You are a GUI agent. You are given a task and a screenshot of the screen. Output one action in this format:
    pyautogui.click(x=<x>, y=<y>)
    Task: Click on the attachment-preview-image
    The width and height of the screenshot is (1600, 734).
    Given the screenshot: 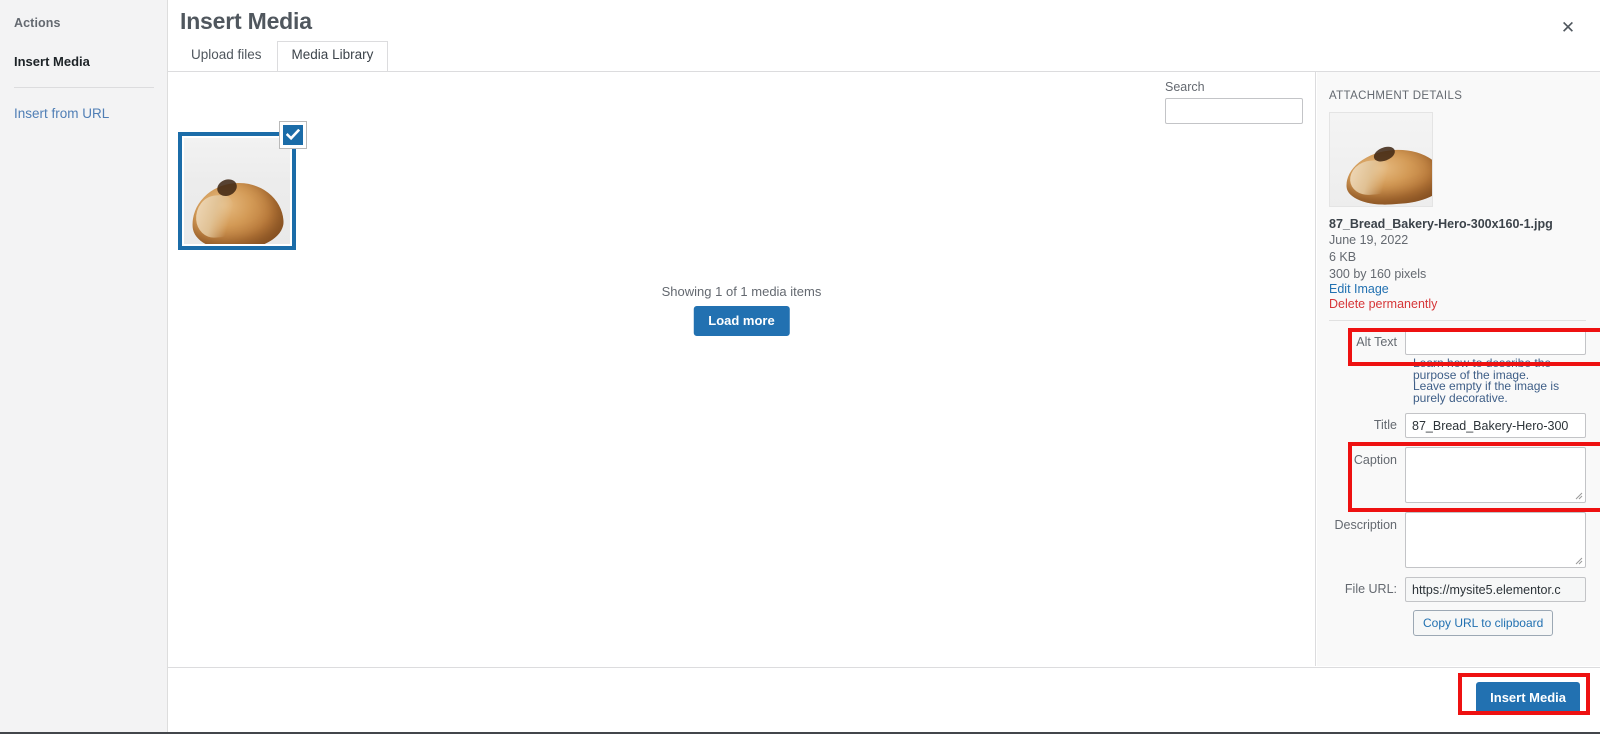 What is the action you would take?
    pyautogui.click(x=1381, y=159)
    